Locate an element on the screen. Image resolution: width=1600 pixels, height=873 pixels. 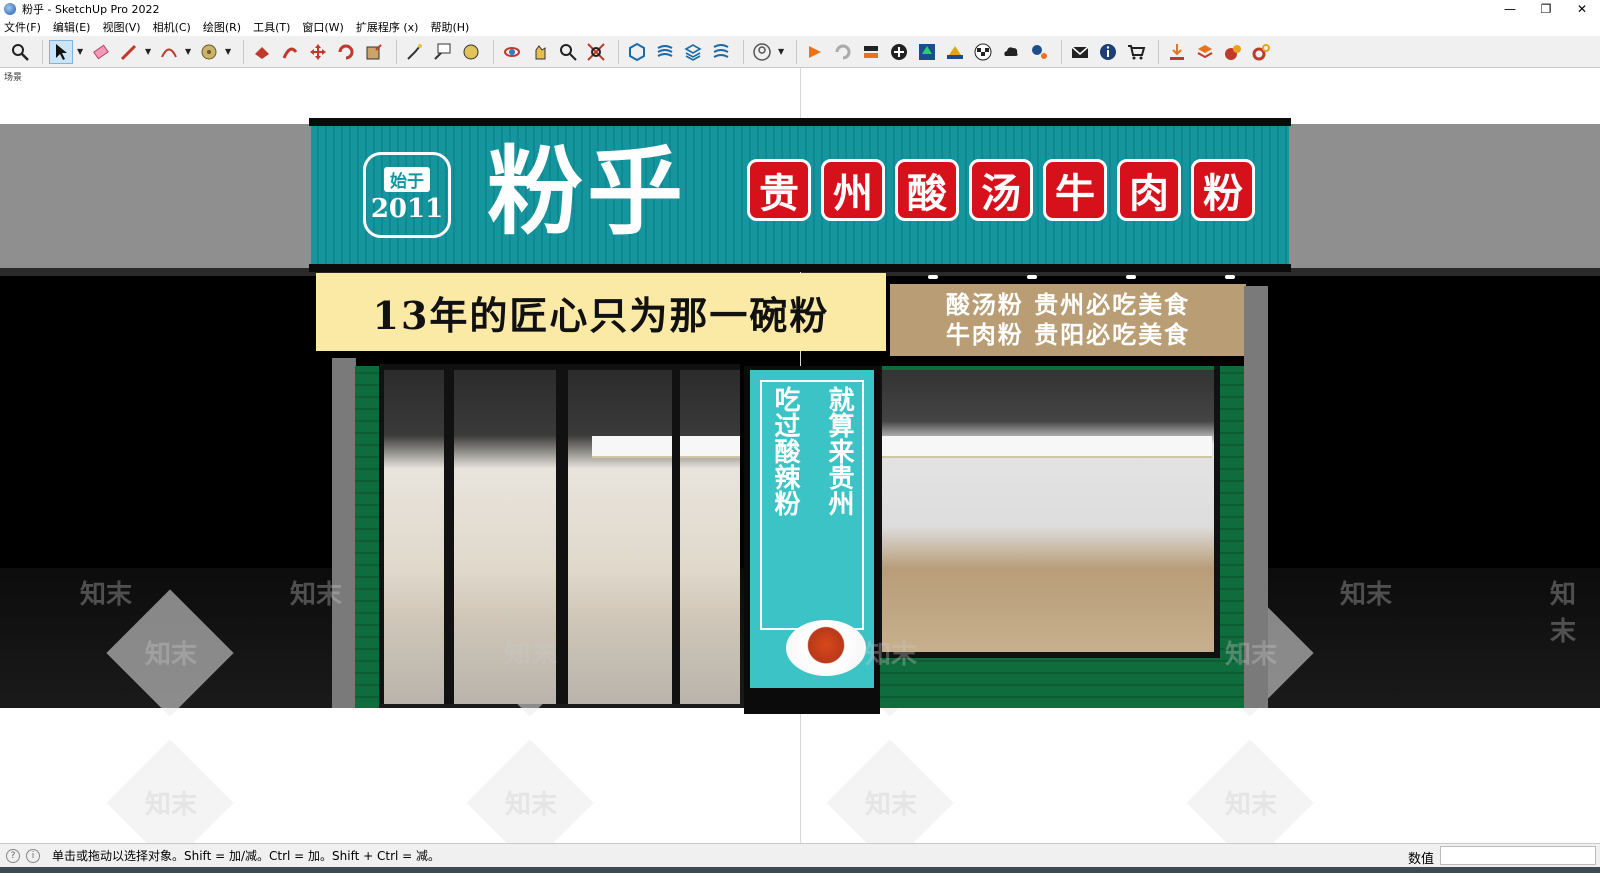
stack-icon is located at coordinates (1205, 52).